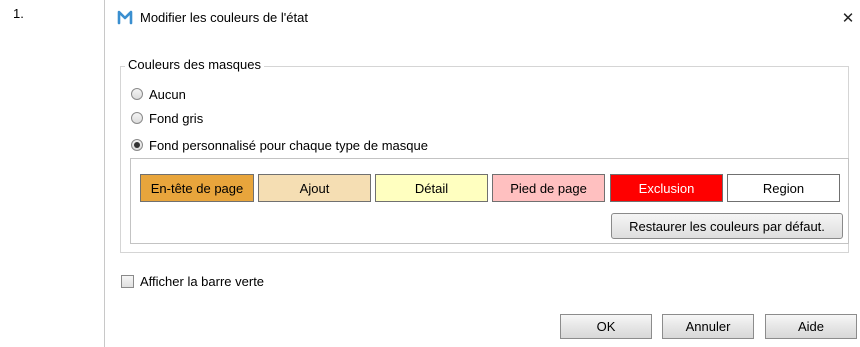 The height and width of the screenshot is (347, 860). I want to click on swatch-label: Ajout, so click(314, 188).